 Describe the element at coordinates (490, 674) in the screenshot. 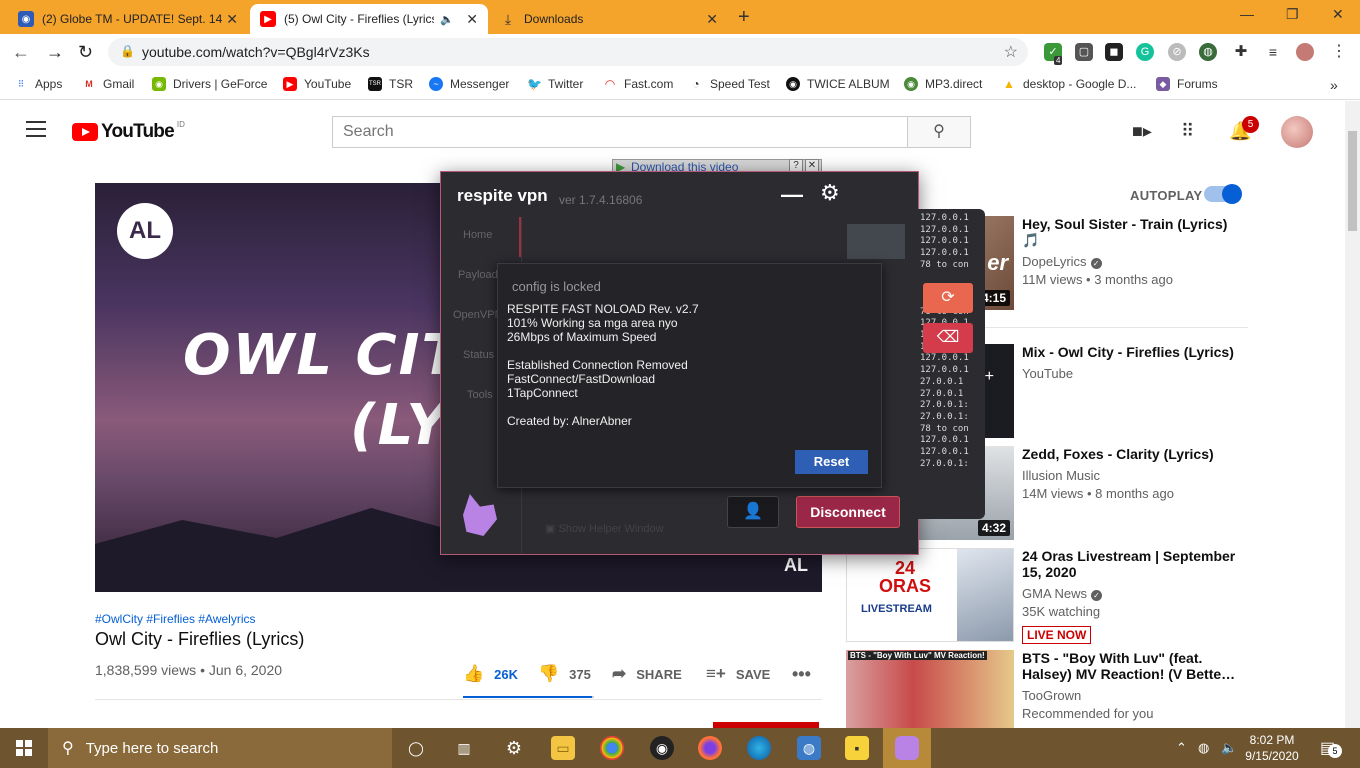

I see `like-button: 👍 26K` at that location.